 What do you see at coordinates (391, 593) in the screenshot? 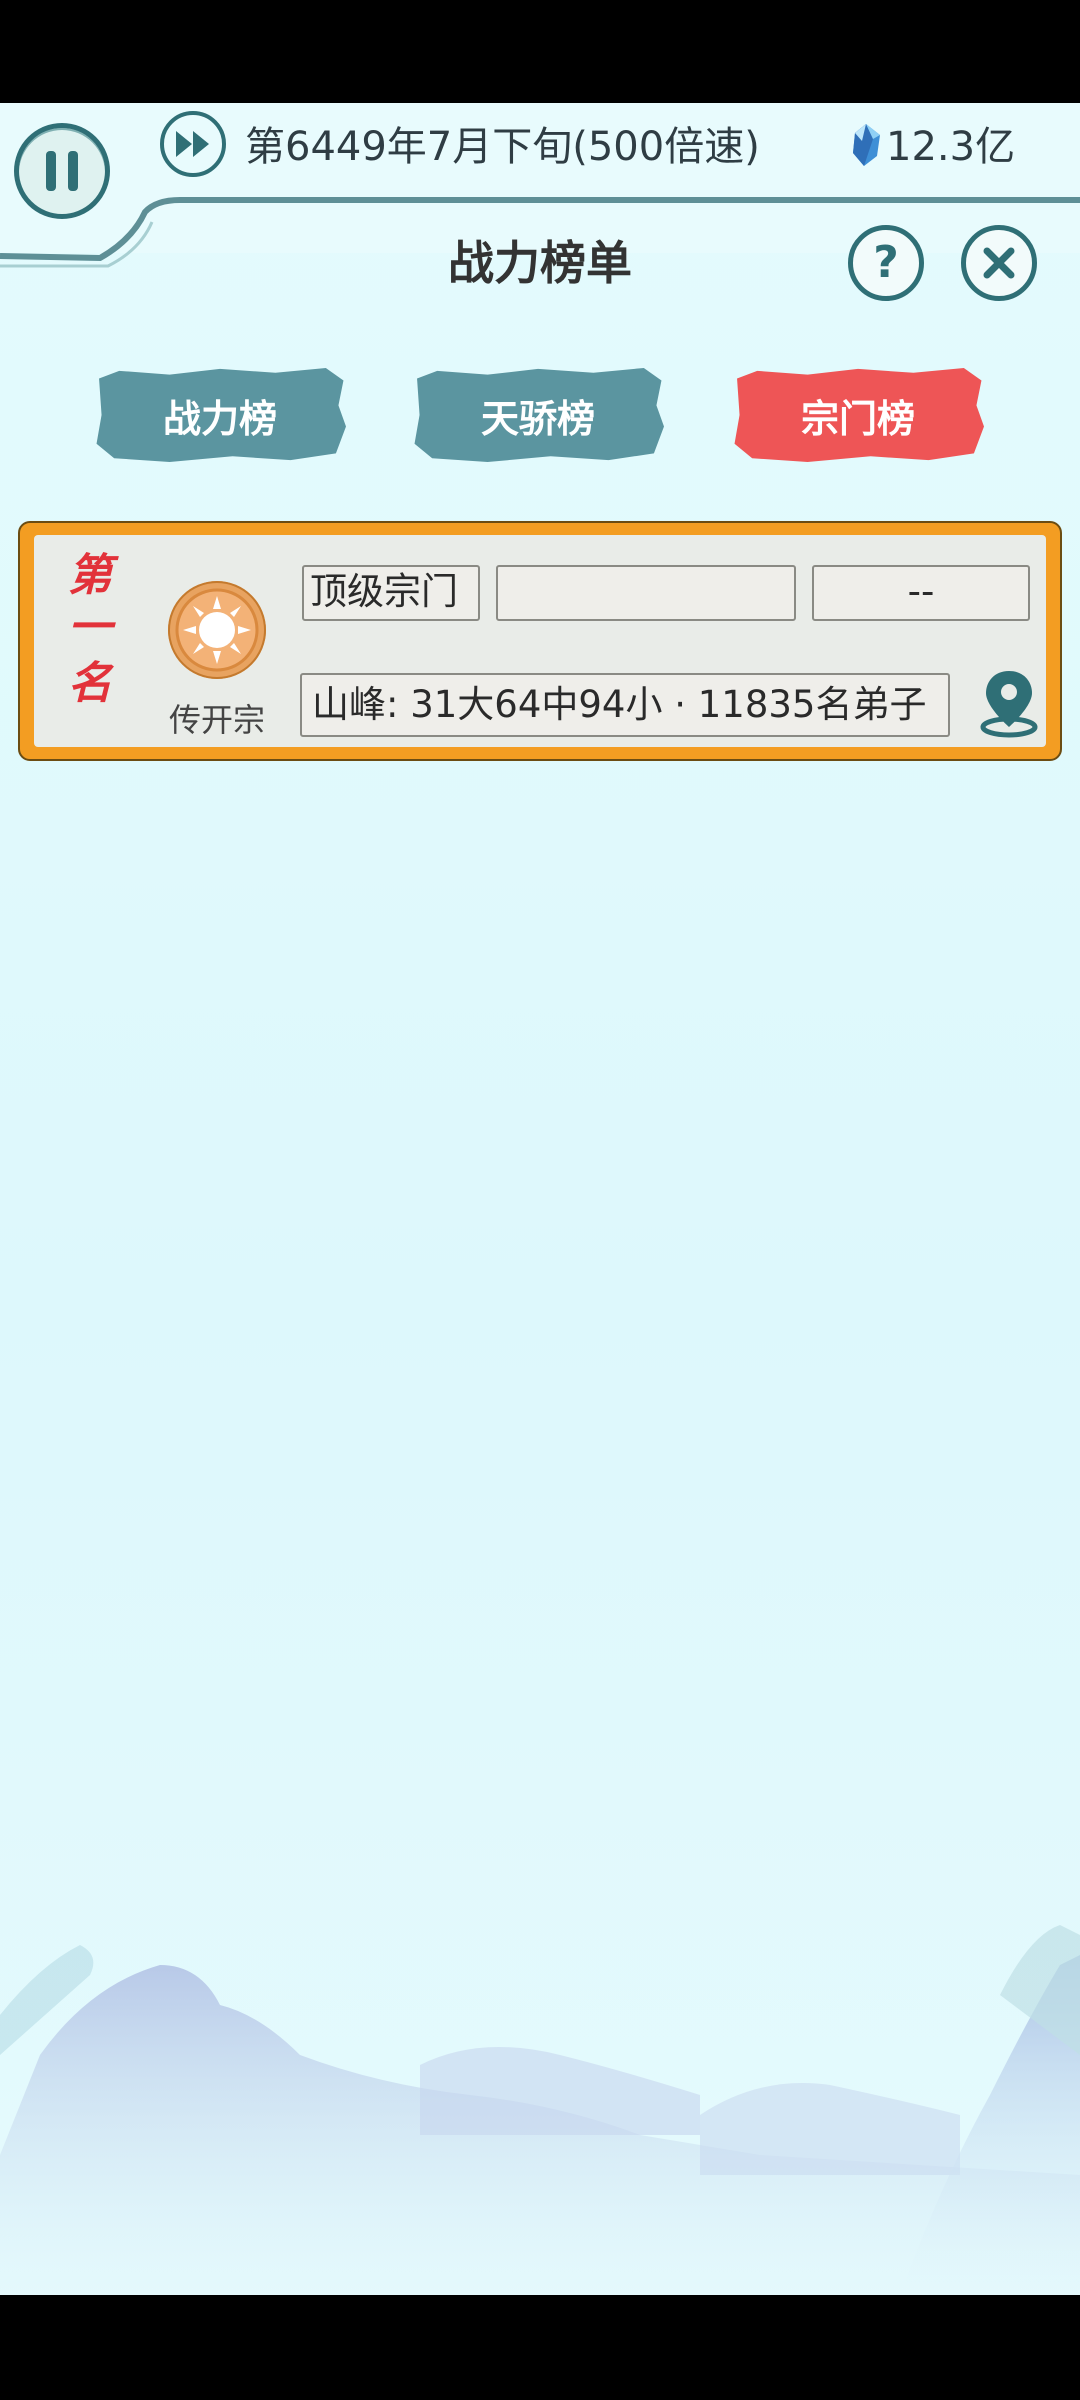
I see `sect-tier-field: 顶级宗门` at bounding box center [391, 593].